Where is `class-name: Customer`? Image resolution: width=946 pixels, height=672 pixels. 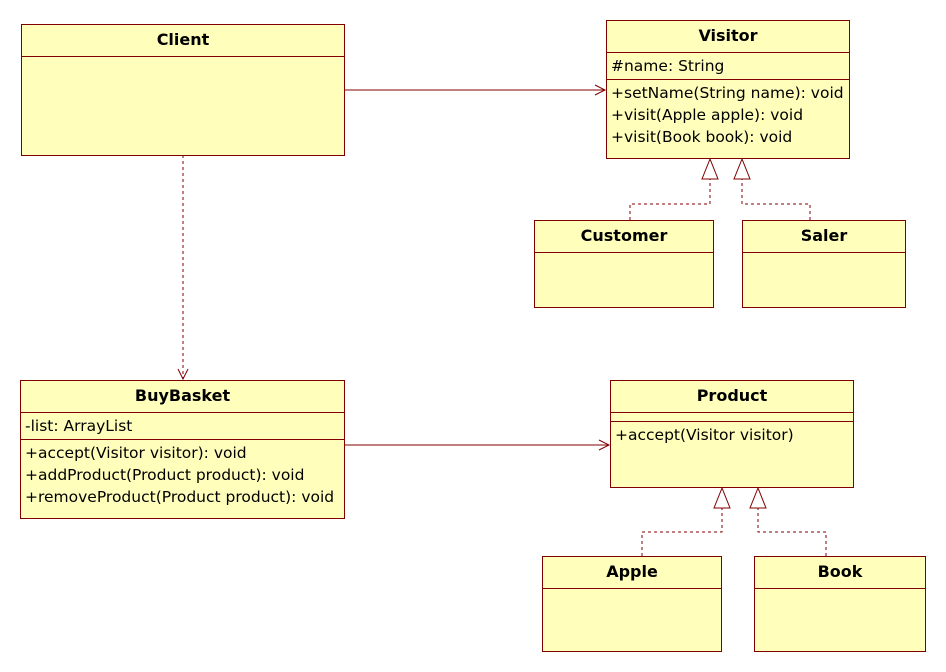 class-name: Customer is located at coordinates (624, 237).